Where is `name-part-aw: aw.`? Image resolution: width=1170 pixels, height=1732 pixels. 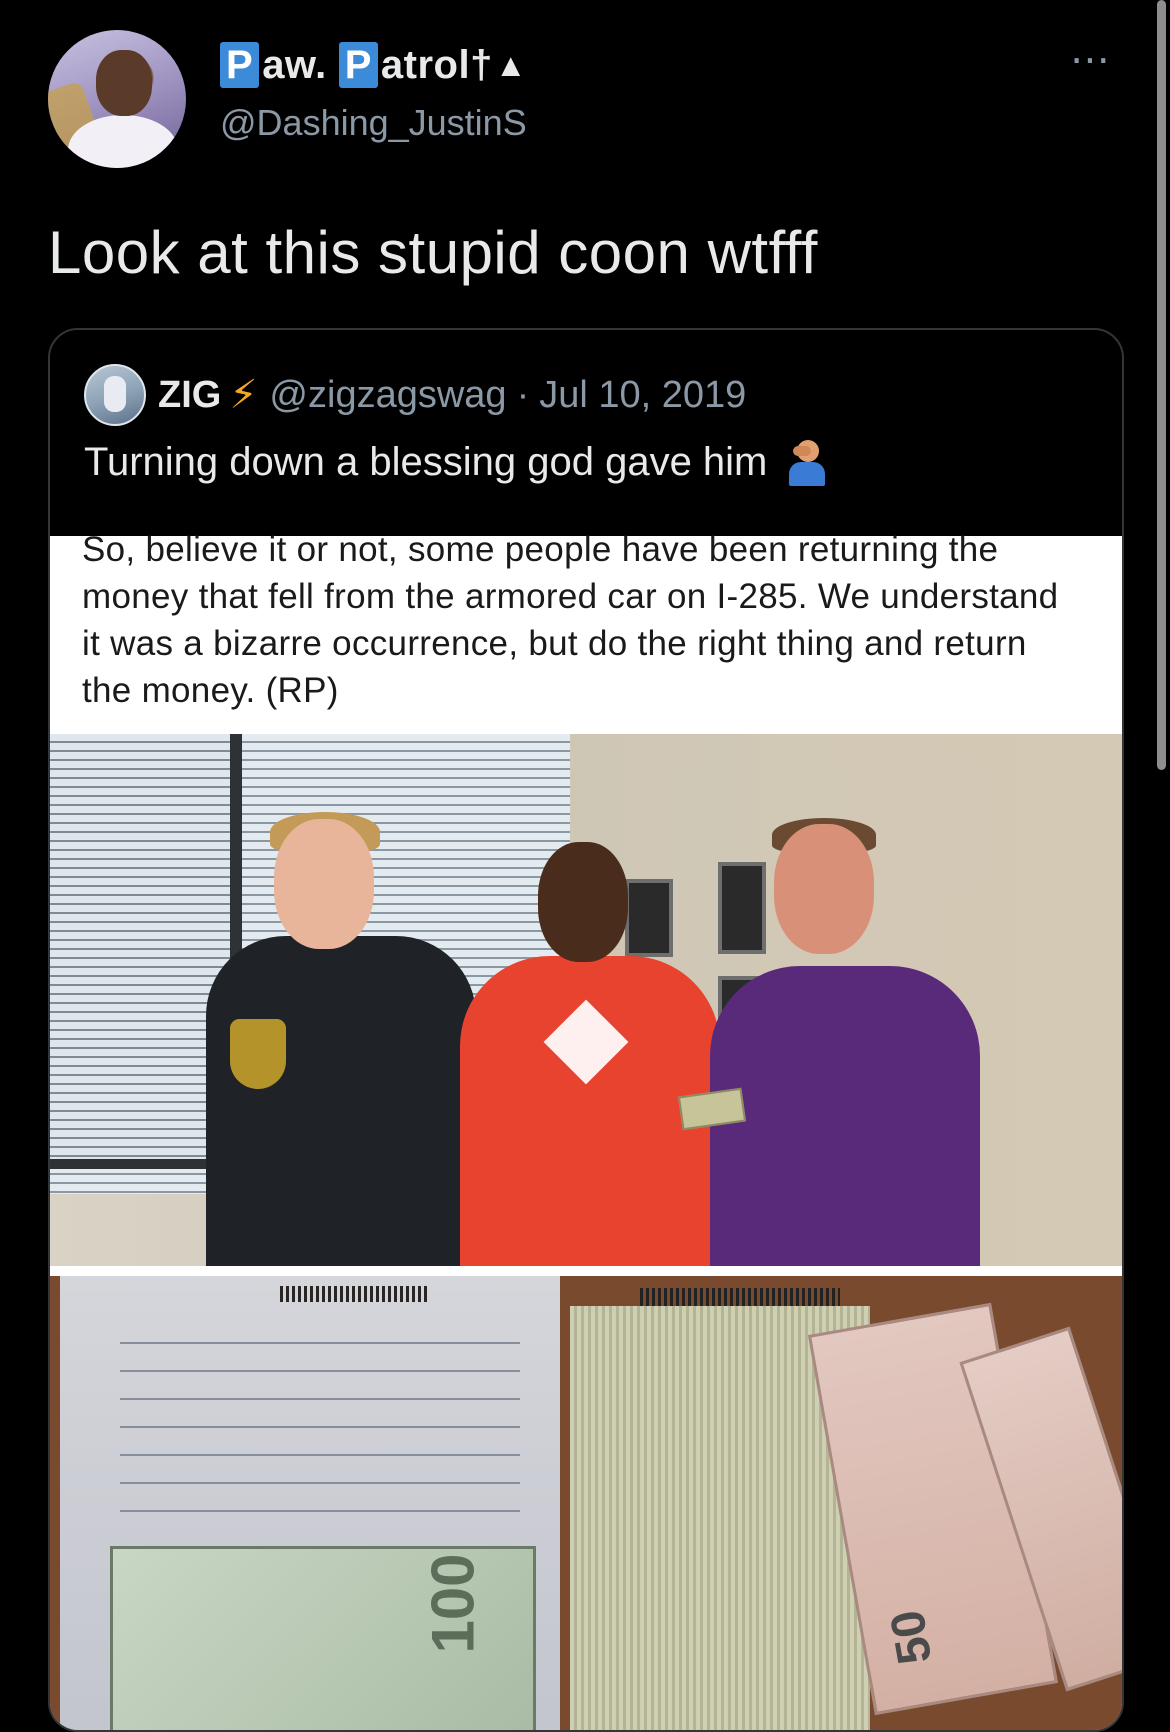
name-part-aw: aw. is located at coordinates (294, 64).